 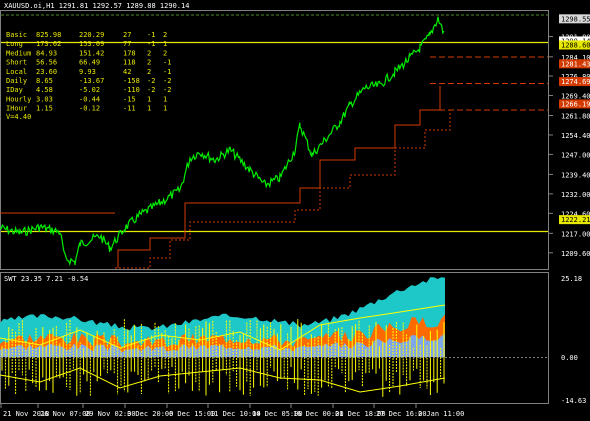 I want to click on stats-cell-v1: 56.56, so click(x=46, y=63).